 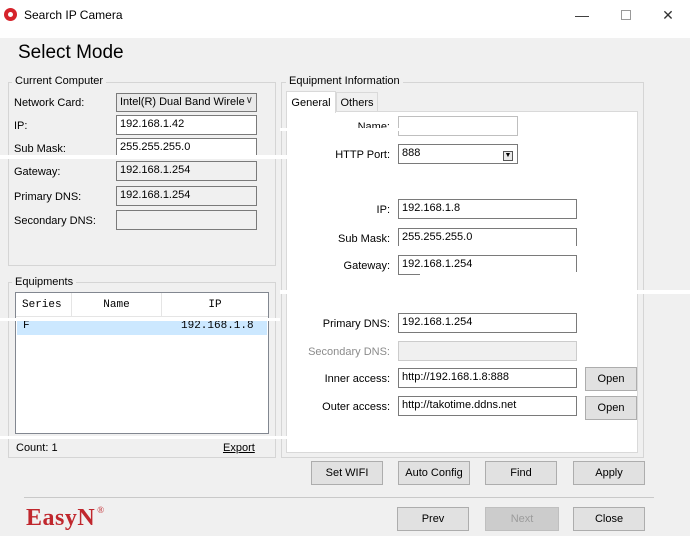 What do you see at coordinates (182, 102) in the screenshot?
I see `network-card-value: Intel(R) Dual Band Wirele` at bounding box center [182, 102].